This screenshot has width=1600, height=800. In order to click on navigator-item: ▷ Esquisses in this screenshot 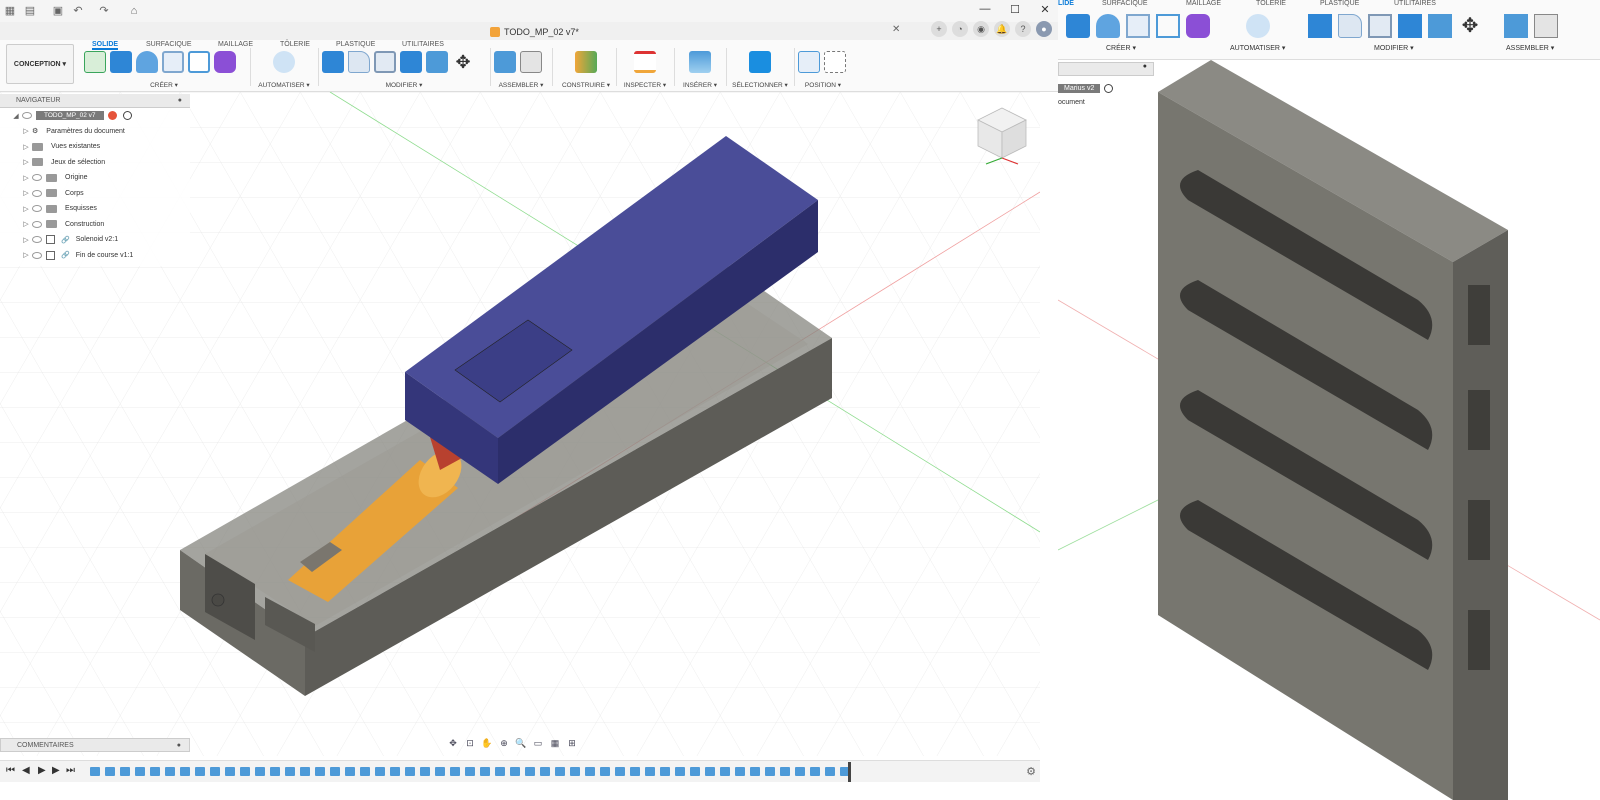, I will do `click(95, 209)`.